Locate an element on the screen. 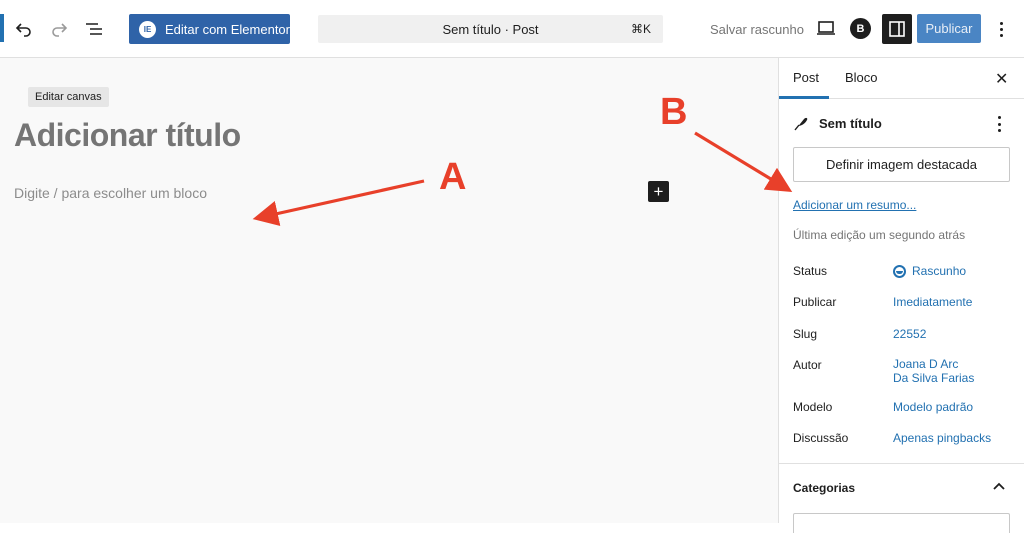  tab-post: Post is located at coordinates (806, 77).